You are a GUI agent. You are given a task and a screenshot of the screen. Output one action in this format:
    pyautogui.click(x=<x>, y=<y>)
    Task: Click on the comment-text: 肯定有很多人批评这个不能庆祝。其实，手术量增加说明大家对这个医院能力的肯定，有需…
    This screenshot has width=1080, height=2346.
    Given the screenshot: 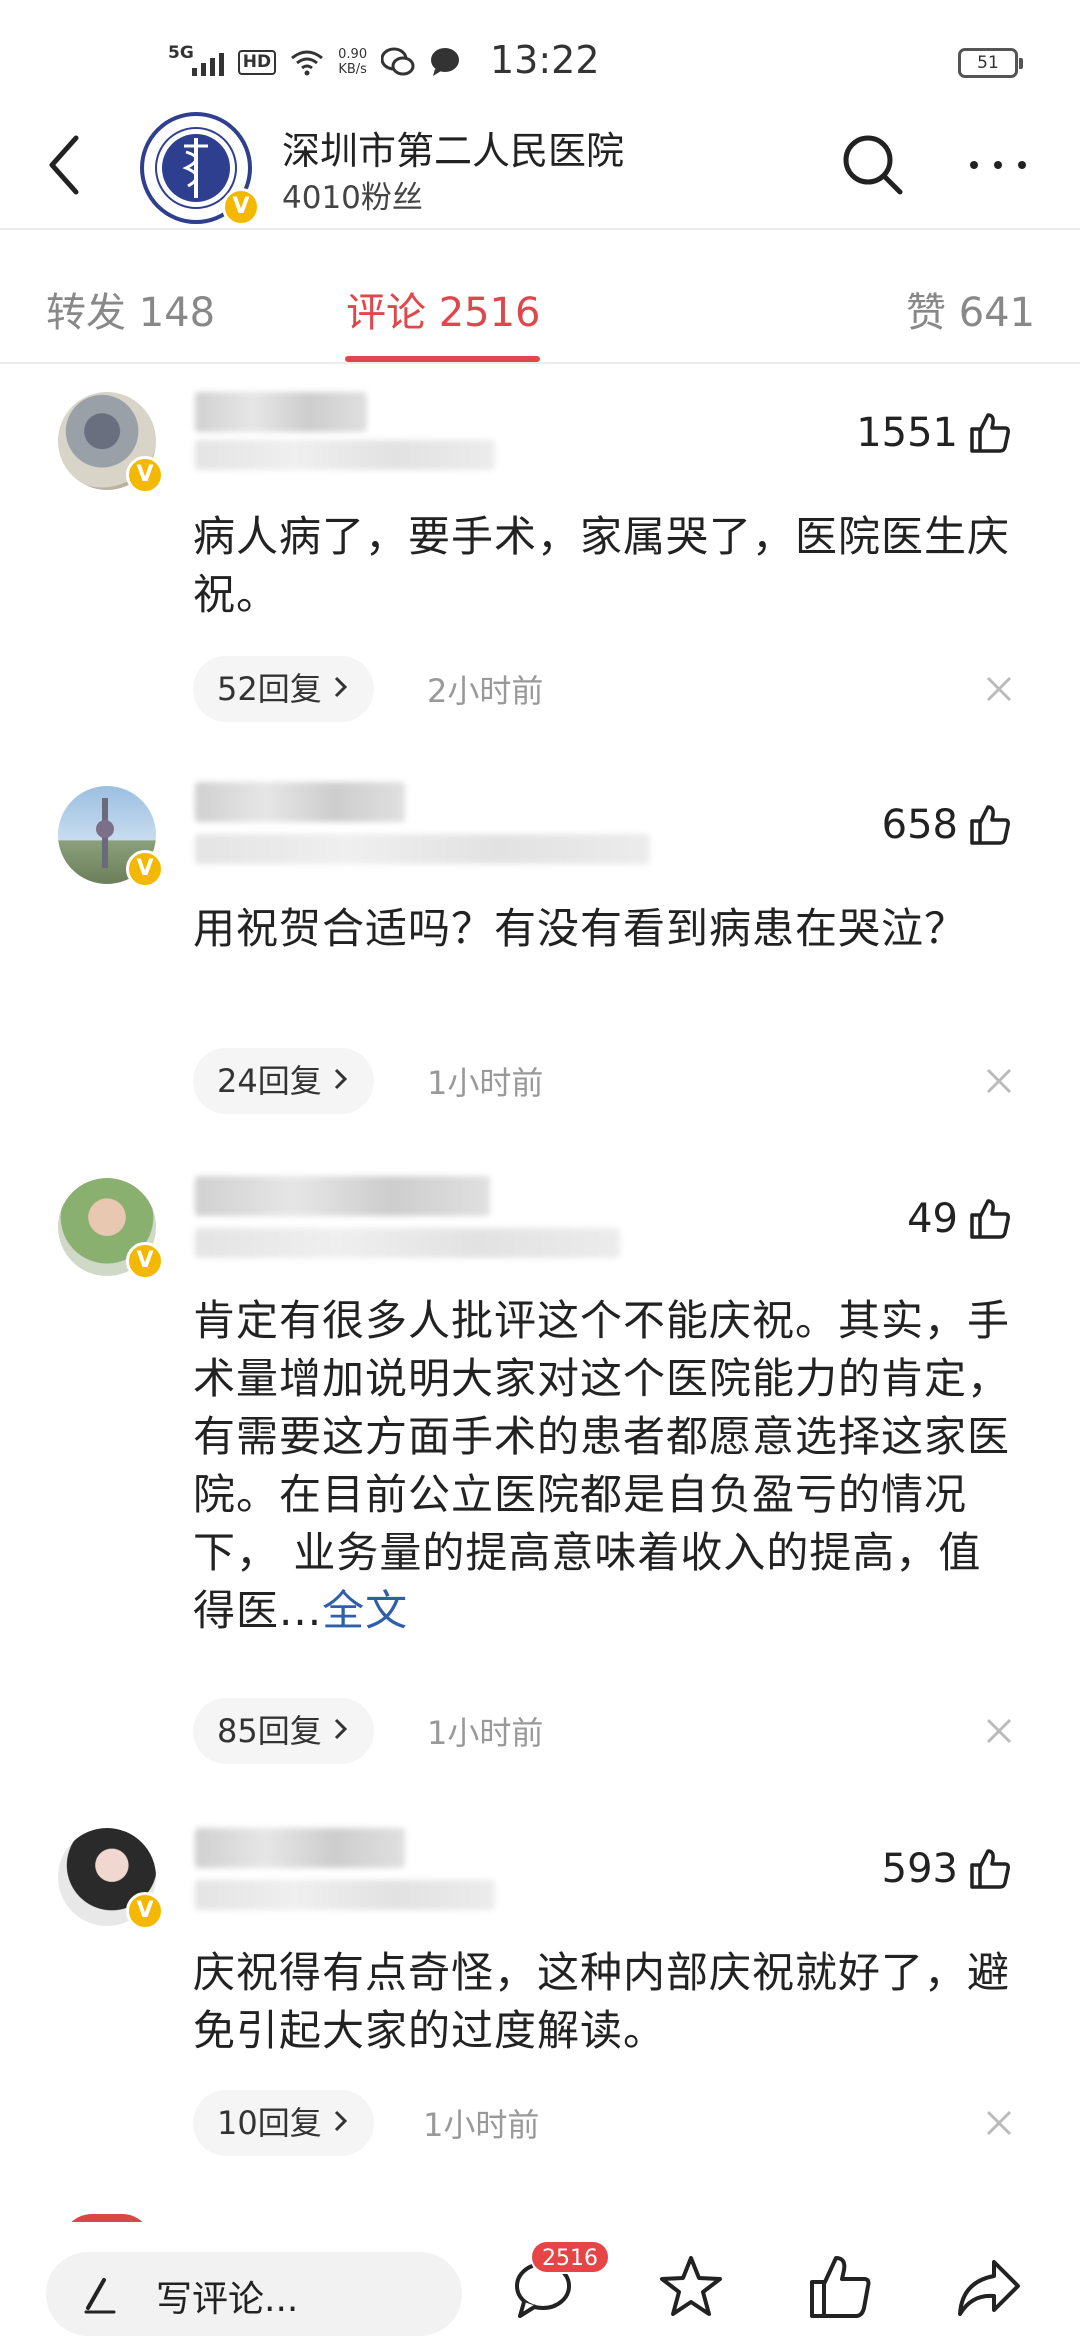 What is the action you would take?
    pyautogui.click(x=602, y=1465)
    